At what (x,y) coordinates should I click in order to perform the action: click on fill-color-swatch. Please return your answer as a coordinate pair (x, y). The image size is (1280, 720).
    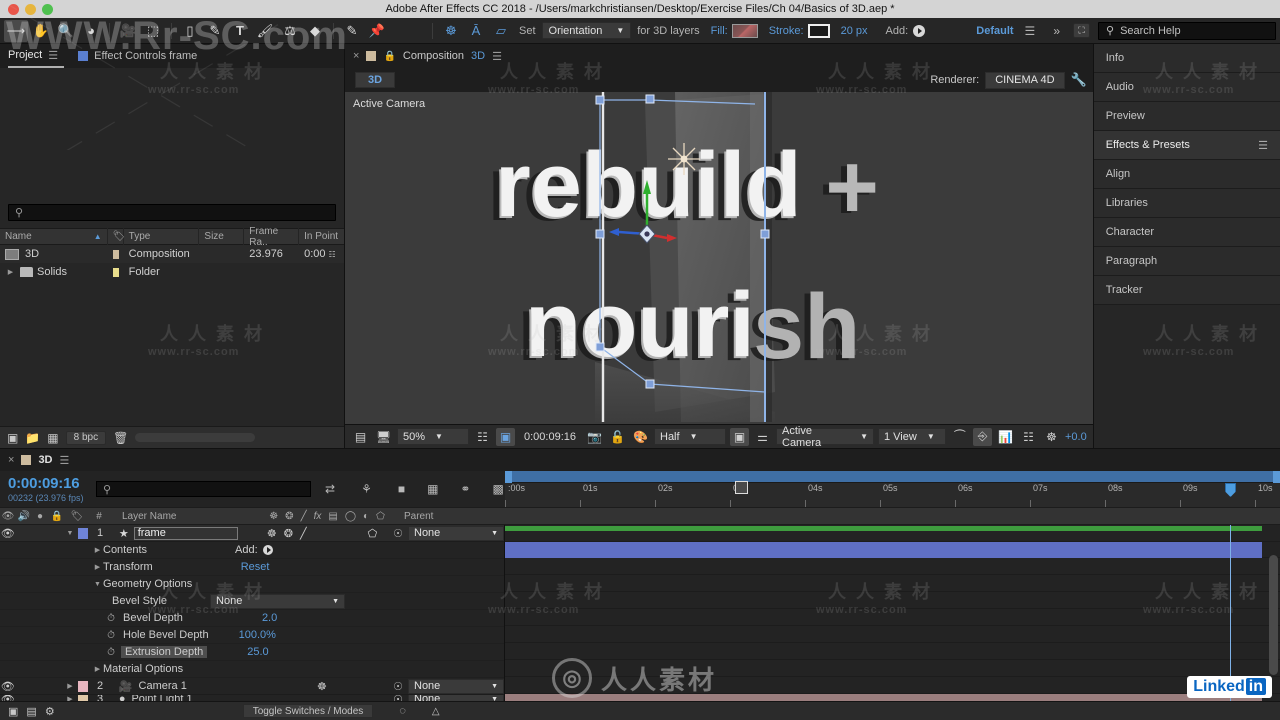
    Looking at the image, I should click on (744, 30).